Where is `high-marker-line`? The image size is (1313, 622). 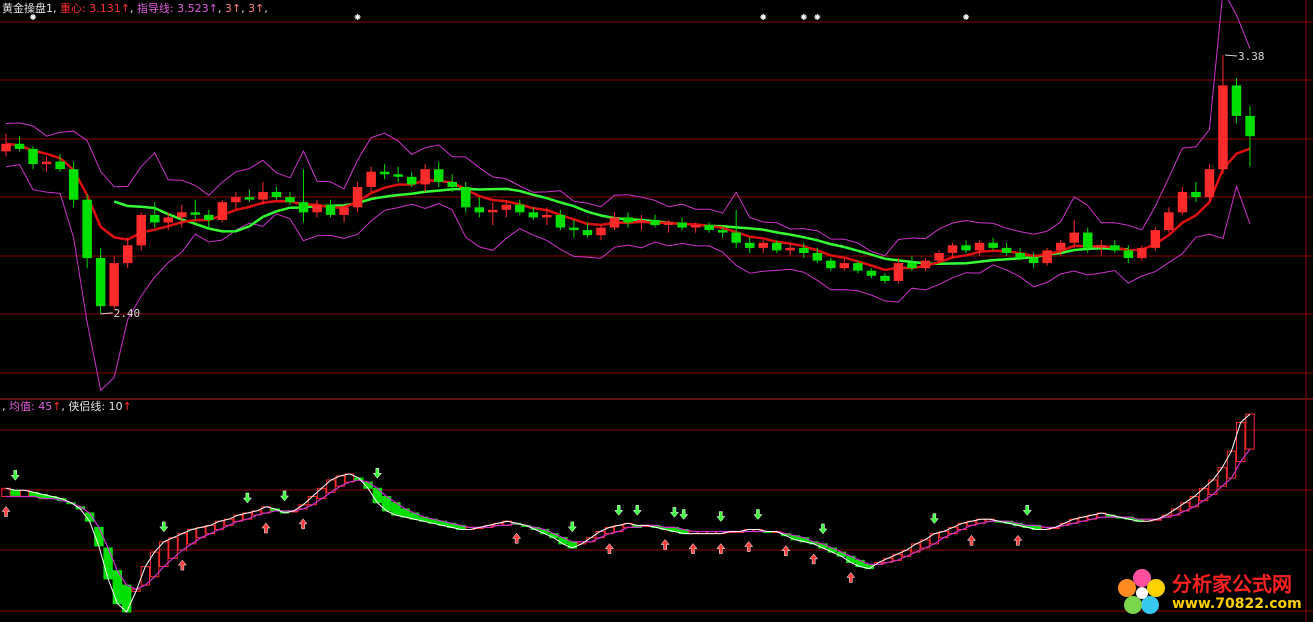
high-marker-line is located at coordinates (1230, 55).